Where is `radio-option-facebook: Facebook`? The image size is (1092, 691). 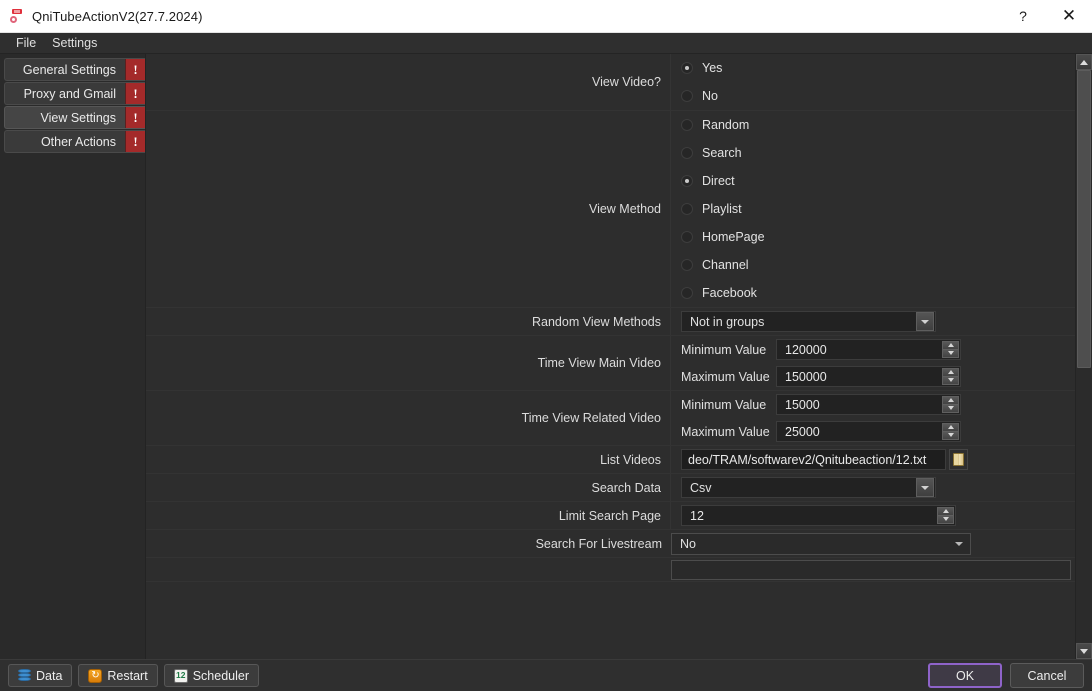
radio-option-facebook: Facebook is located at coordinates (873, 293).